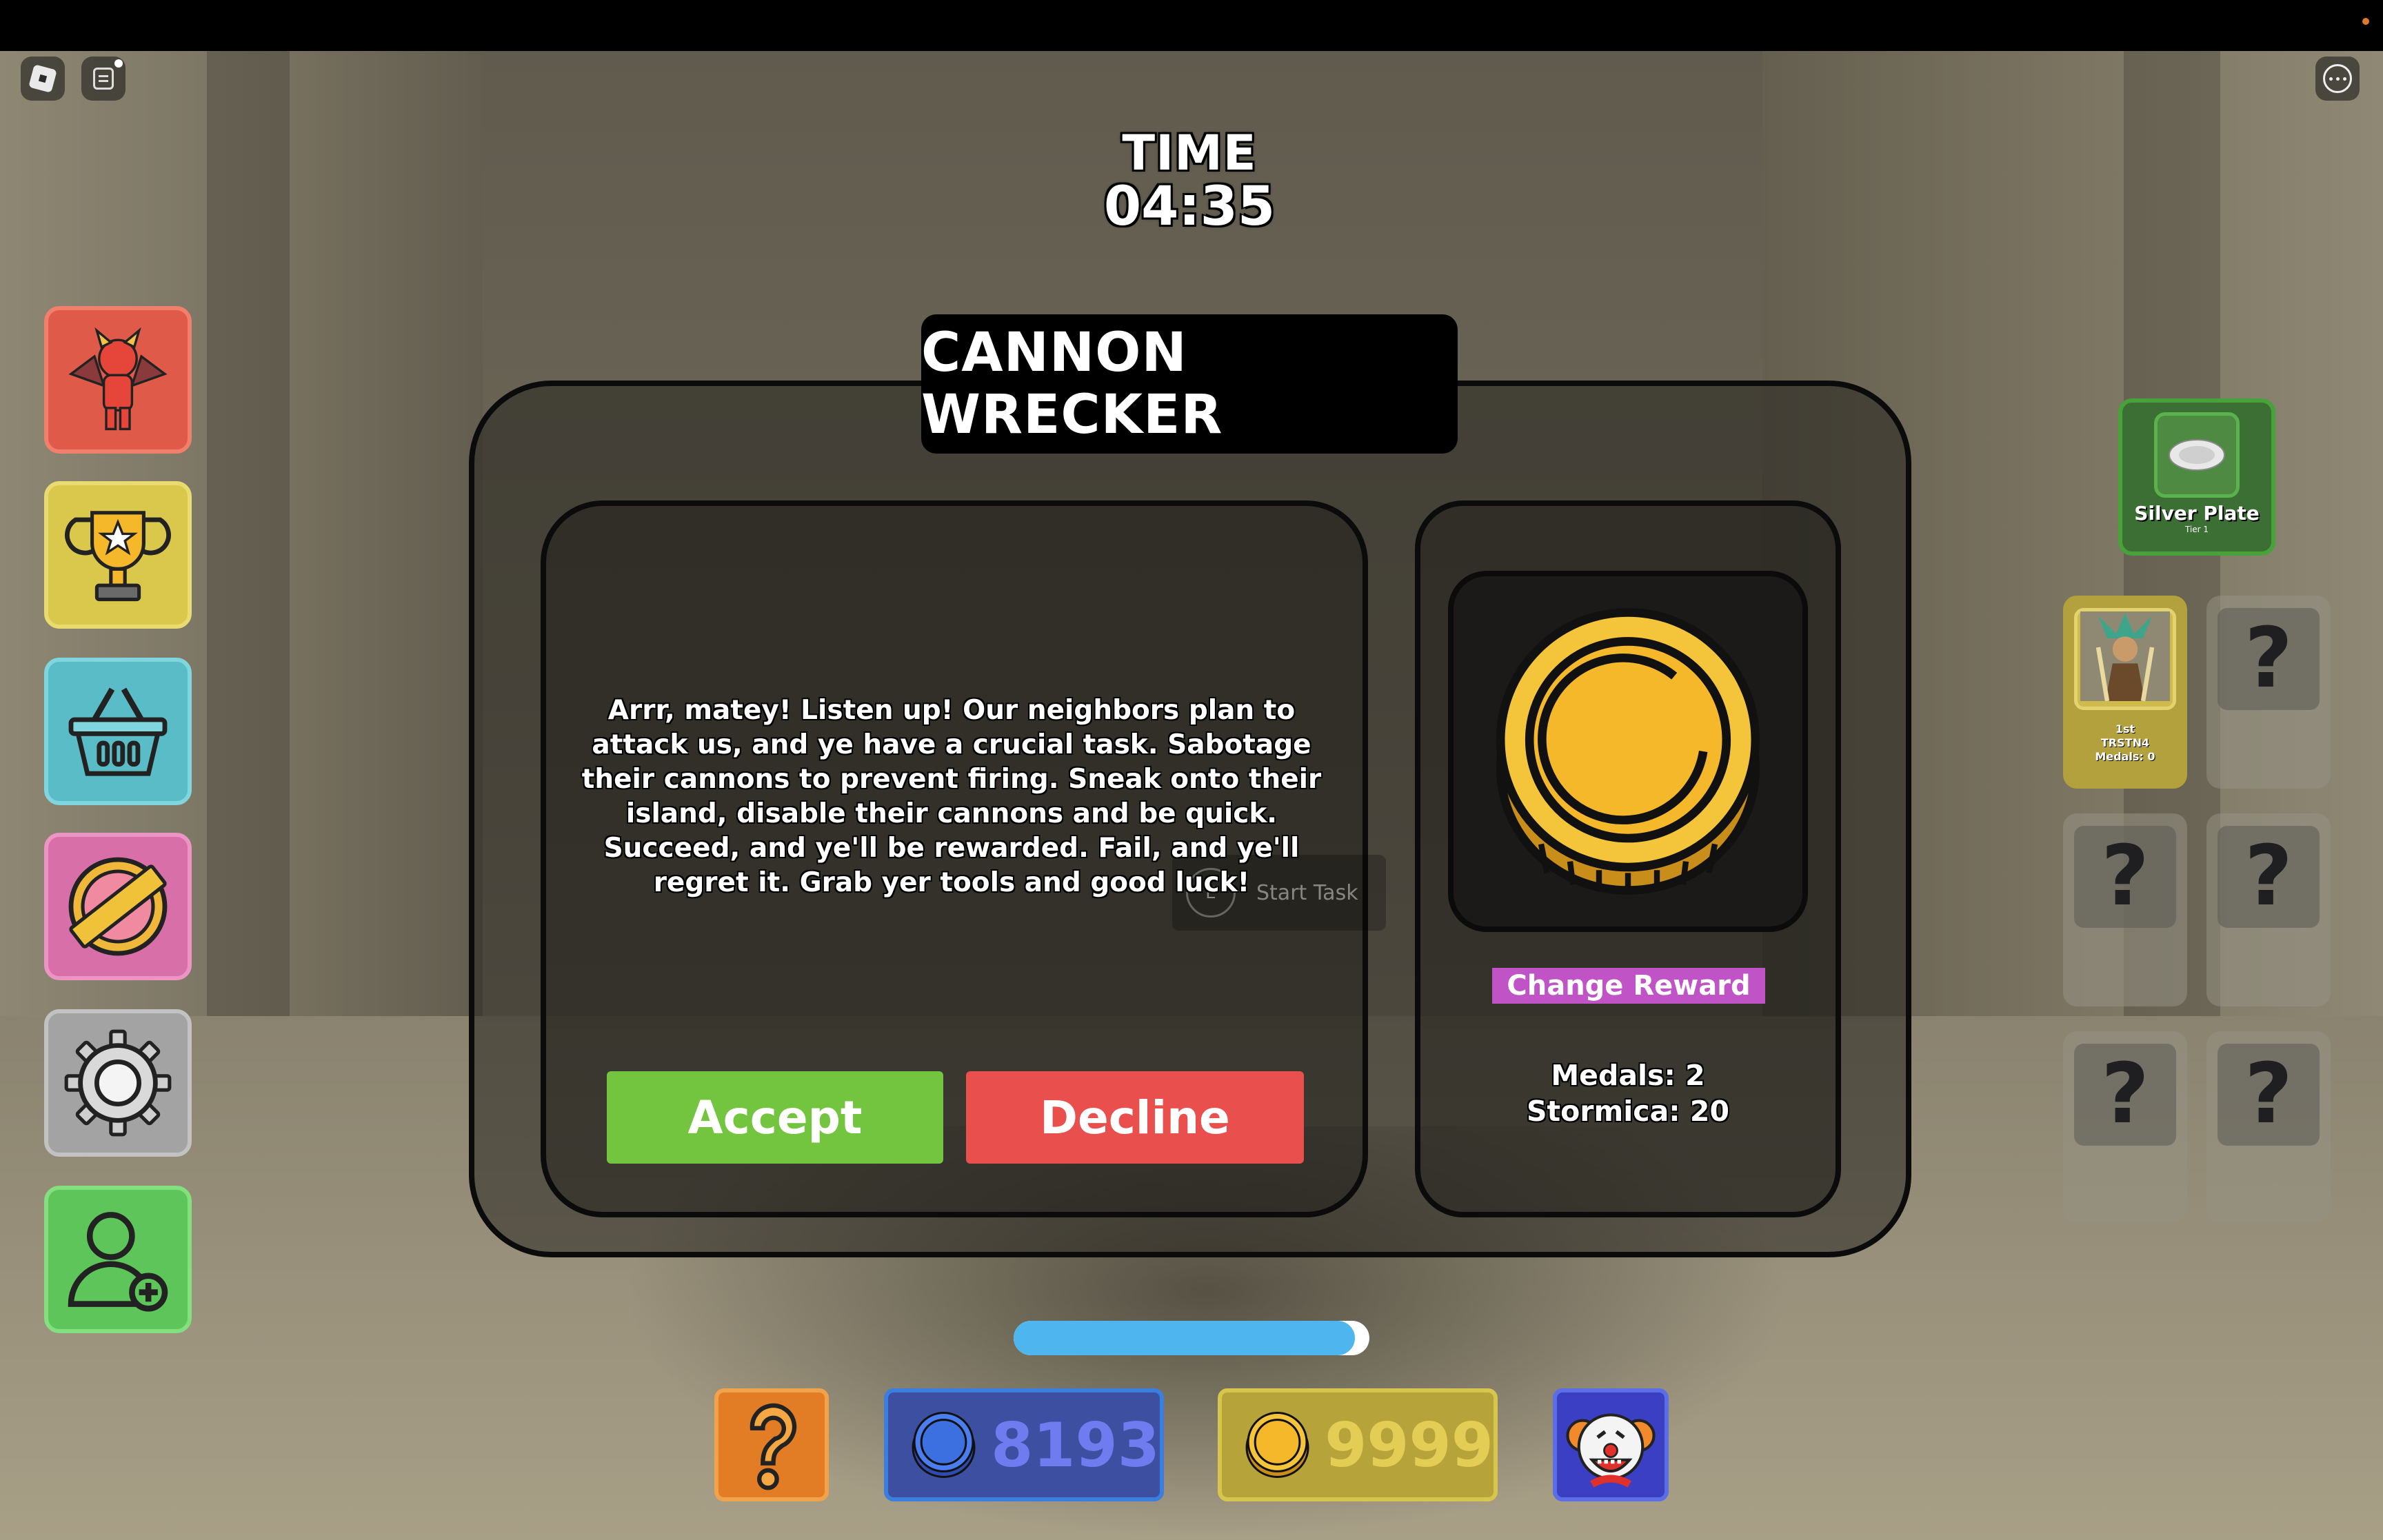 The height and width of the screenshot is (1540, 2383). I want to click on chat-notification-dot, so click(118, 64).